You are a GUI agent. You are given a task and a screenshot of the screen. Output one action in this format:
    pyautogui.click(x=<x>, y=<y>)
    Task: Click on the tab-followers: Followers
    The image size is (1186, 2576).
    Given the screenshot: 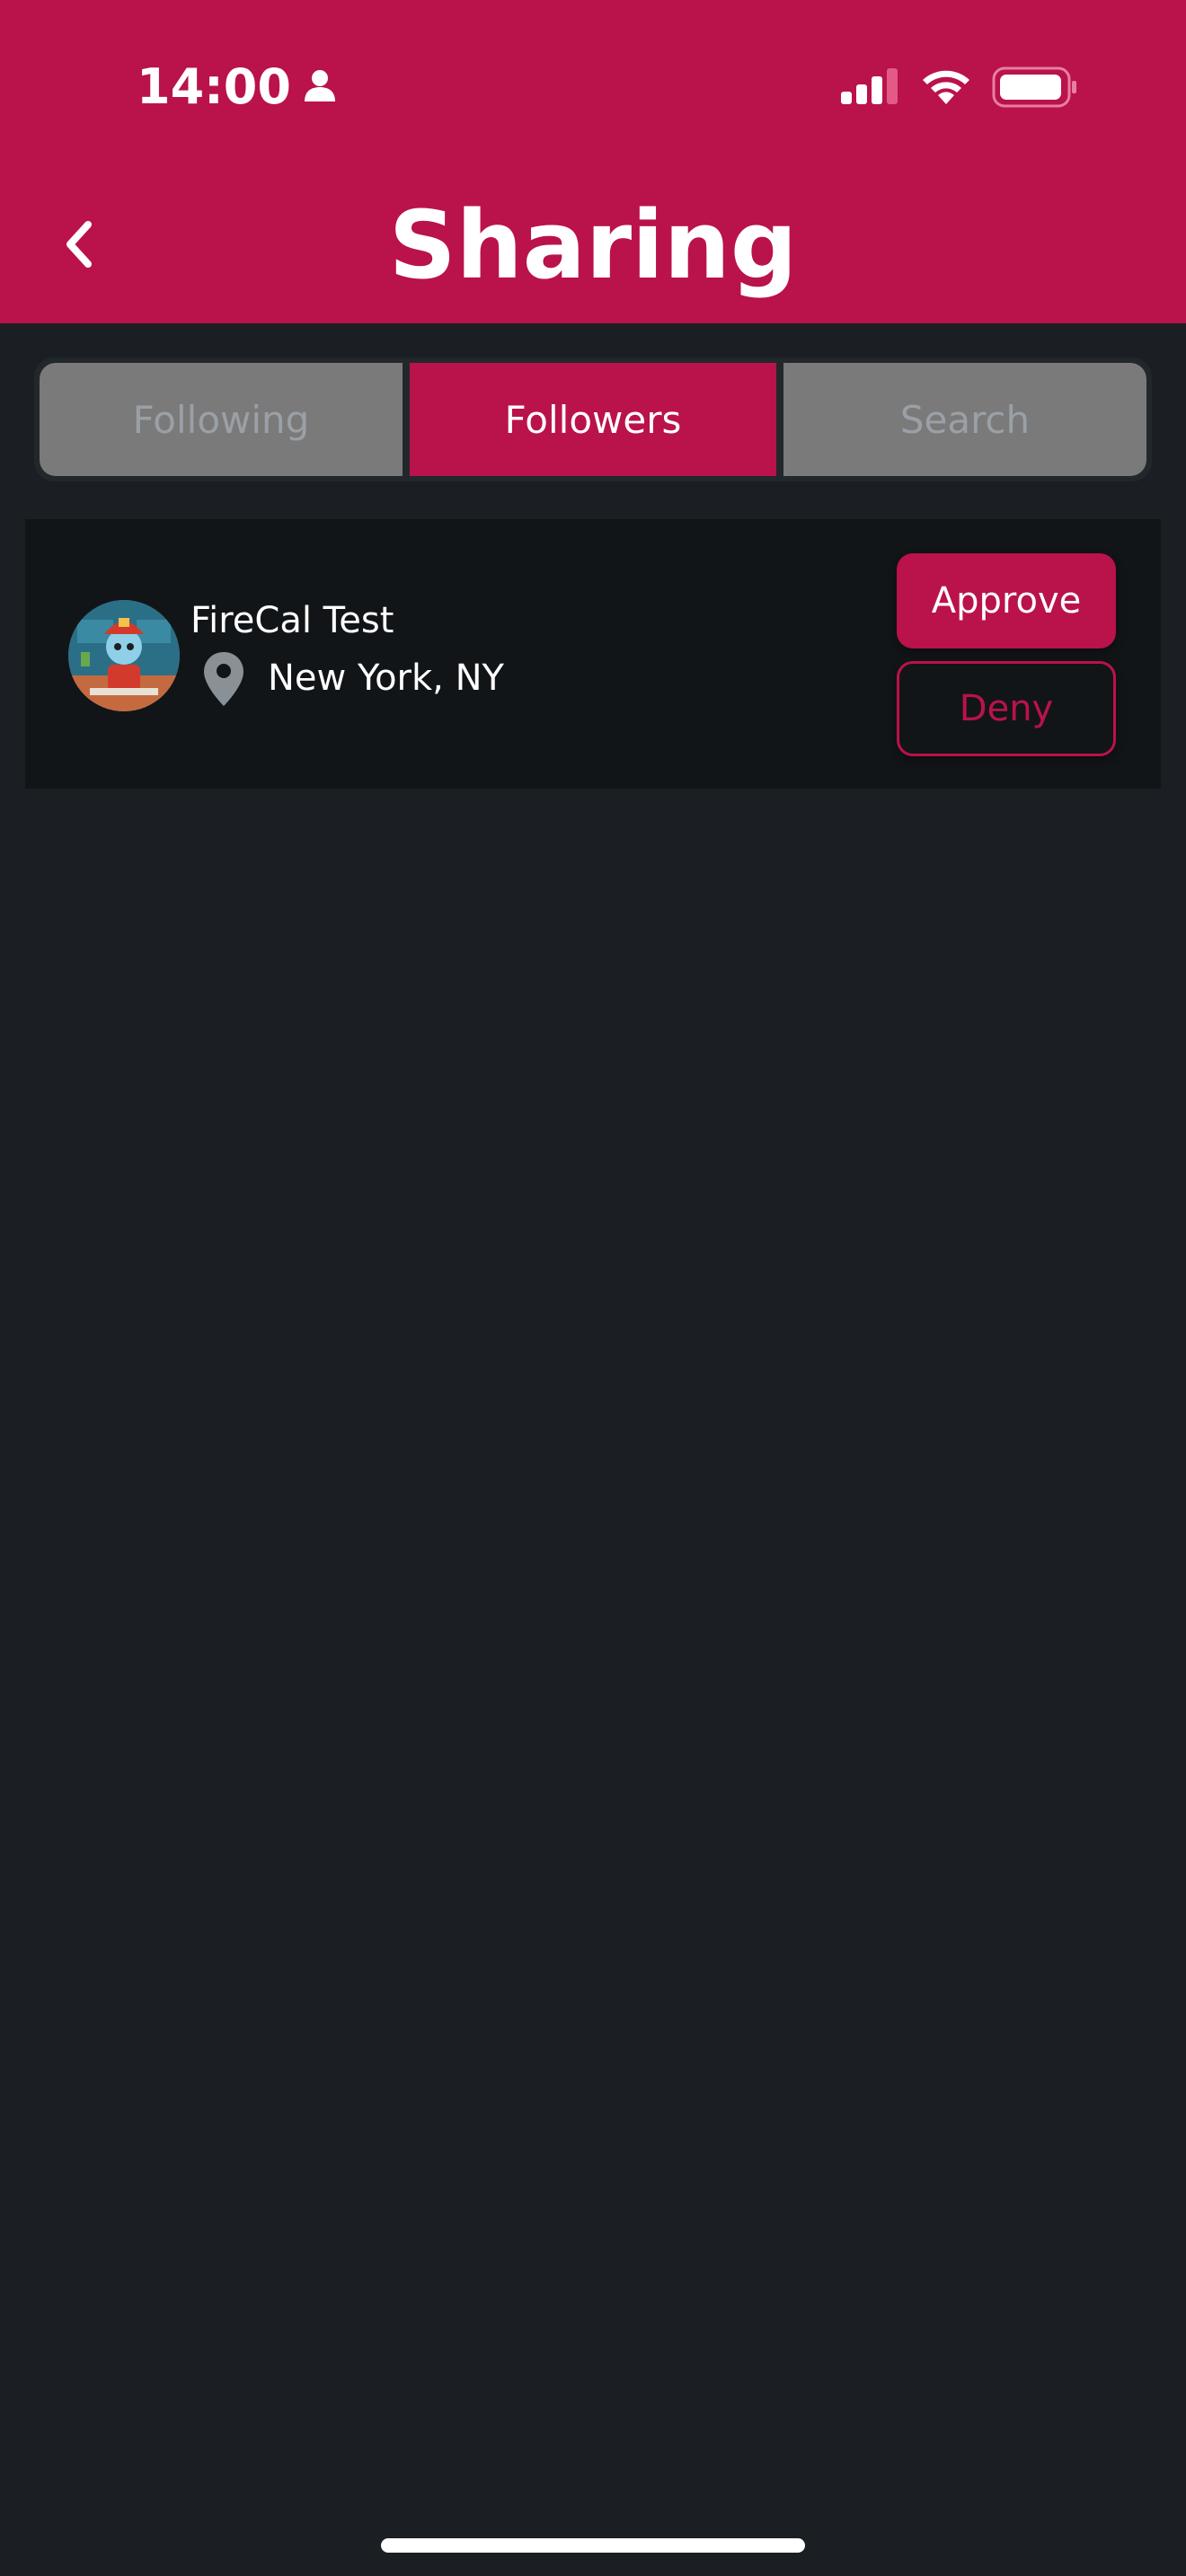 What is the action you would take?
    pyautogui.click(x=593, y=419)
    